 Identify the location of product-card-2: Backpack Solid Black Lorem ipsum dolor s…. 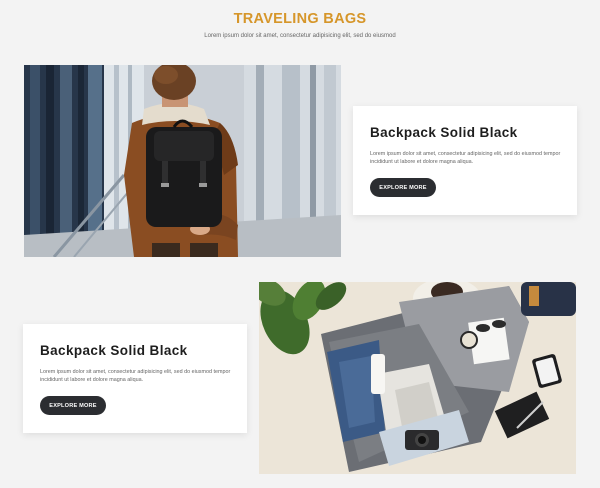
(135, 378).